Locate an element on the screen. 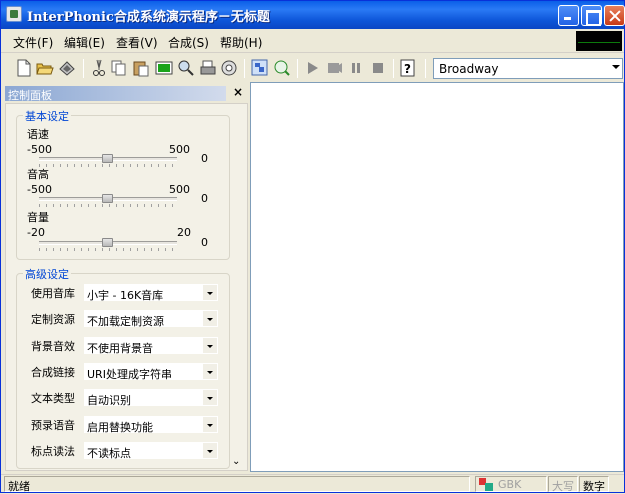 The width and height of the screenshot is (625, 494). select-background-sound: 不使用背景音 is located at coordinates (151, 346).